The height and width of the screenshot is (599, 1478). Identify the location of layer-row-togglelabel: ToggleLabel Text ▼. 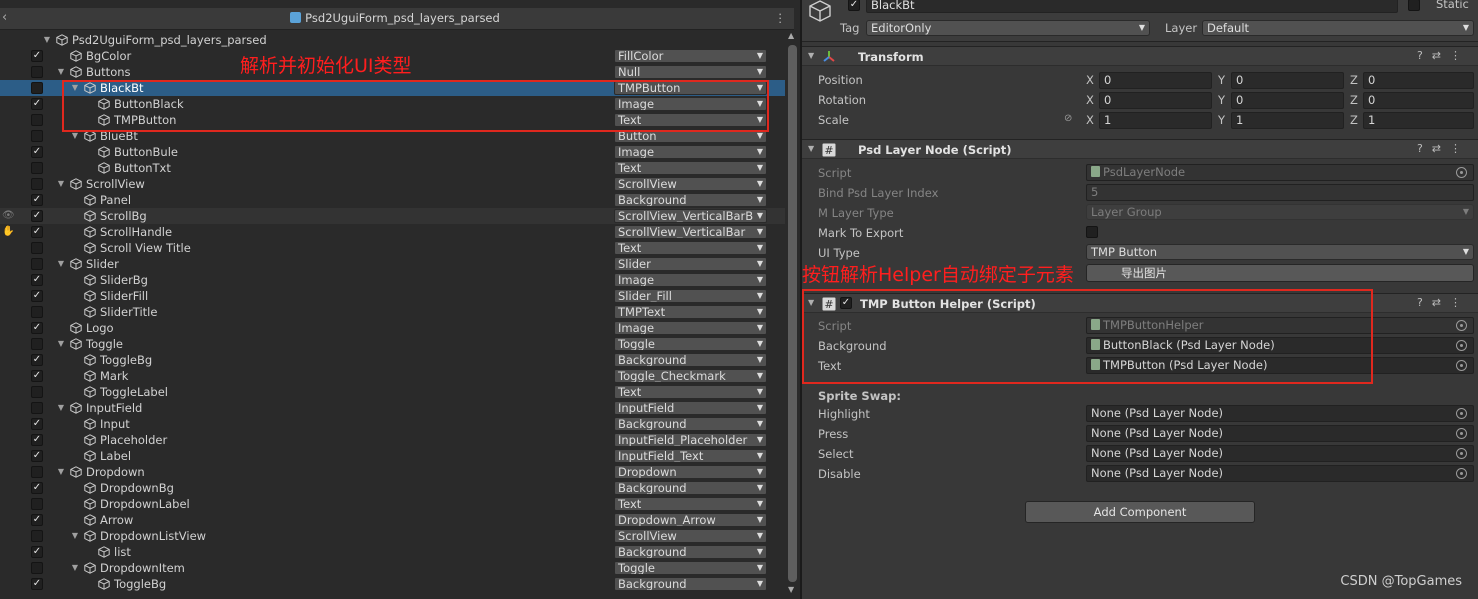
(392, 392).